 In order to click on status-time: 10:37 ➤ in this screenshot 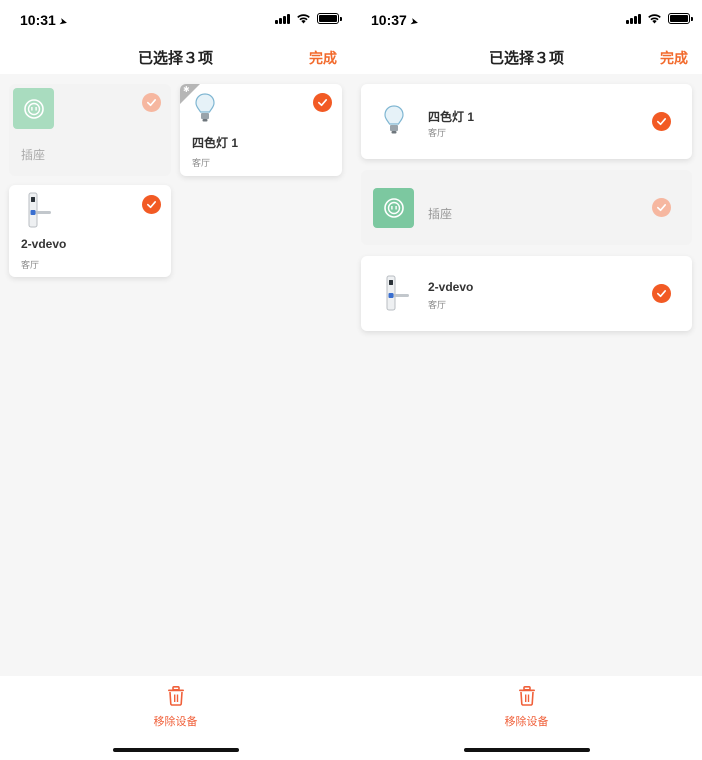, I will do `click(395, 20)`.